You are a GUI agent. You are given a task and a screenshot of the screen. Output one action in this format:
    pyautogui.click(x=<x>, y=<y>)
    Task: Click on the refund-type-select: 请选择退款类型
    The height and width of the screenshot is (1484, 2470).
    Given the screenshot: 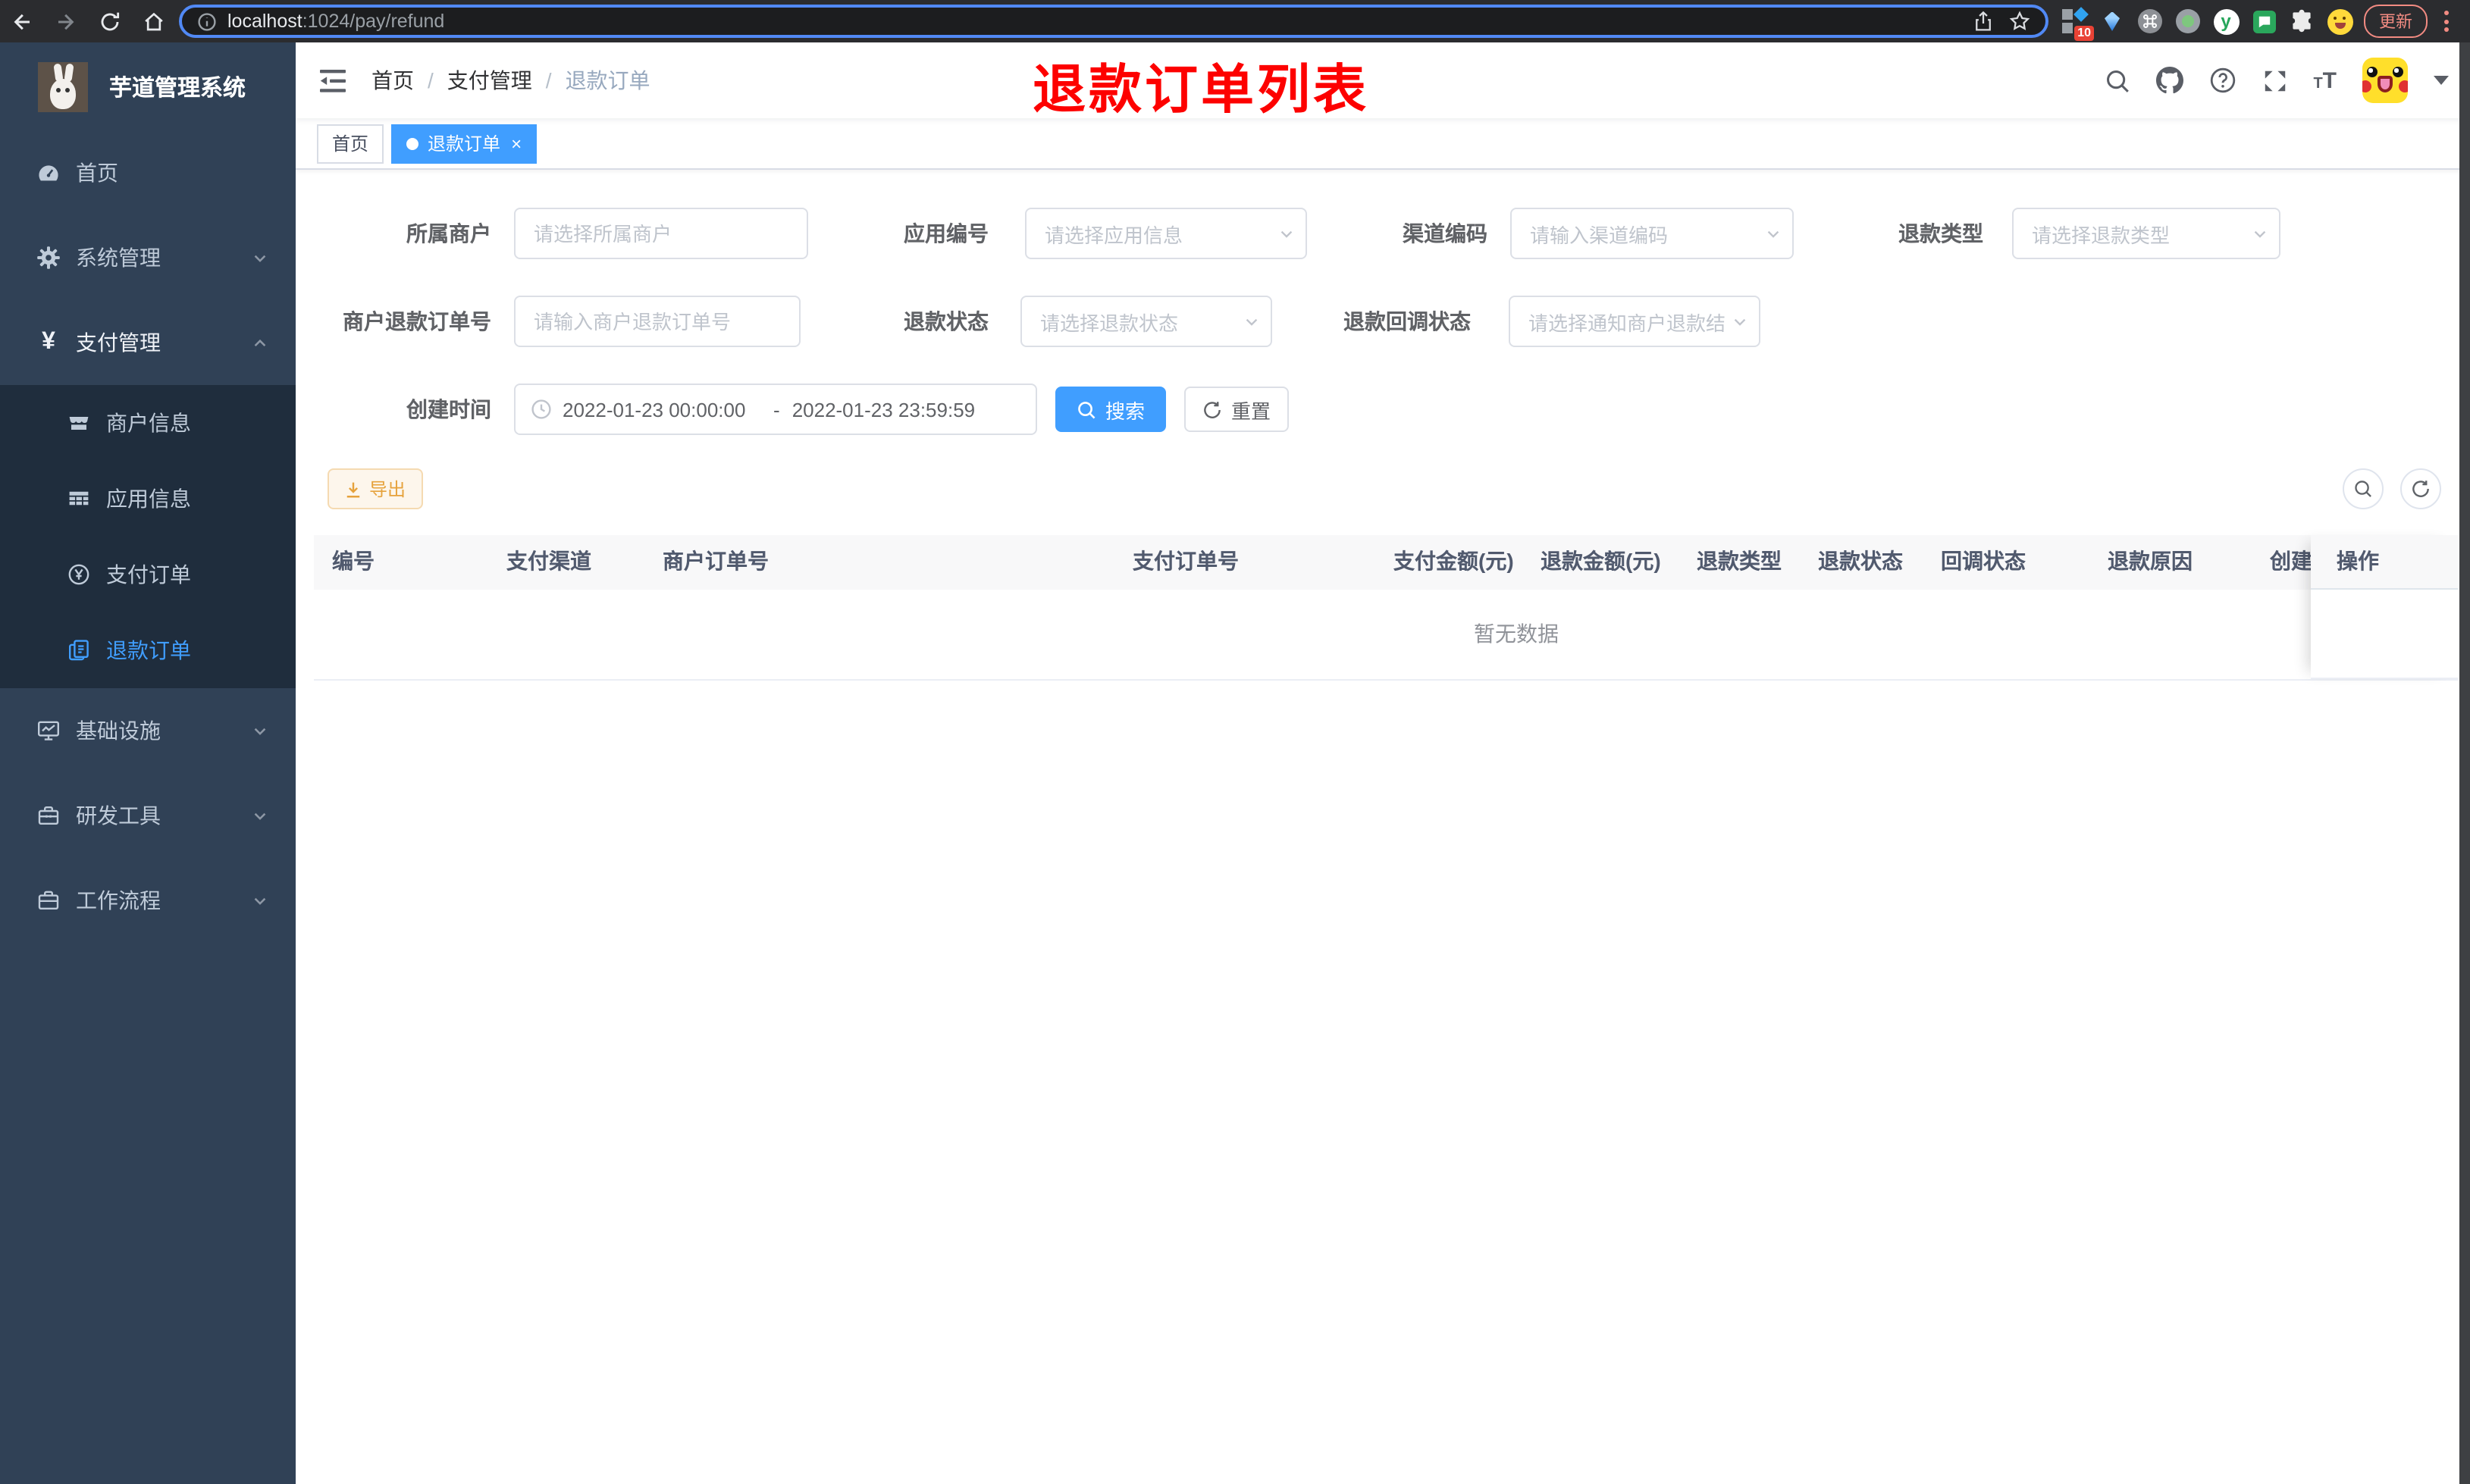 What is the action you would take?
    pyautogui.click(x=2146, y=234)
    